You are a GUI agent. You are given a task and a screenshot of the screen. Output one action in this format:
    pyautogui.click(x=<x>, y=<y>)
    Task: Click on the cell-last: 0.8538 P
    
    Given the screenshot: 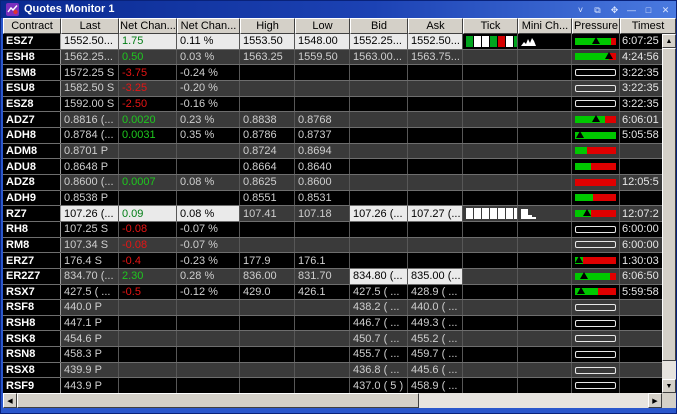 What is the action you would take?
    pyautogui.click(x=90, y=198)
    